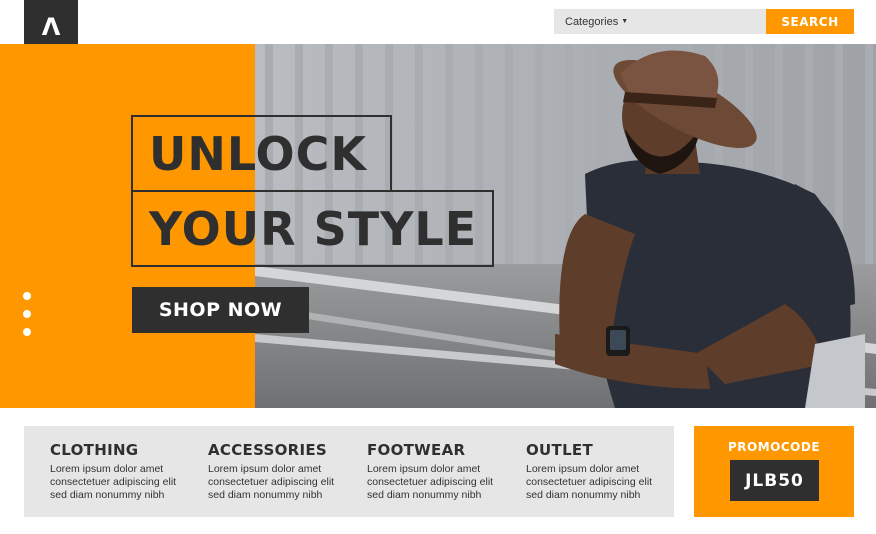 Image resolution: width=876 pixels, height=534 pixels. Describe the element at coordinates (592, 21) in the screenshot. I see `categories-dropdown-label: Categories` at that location.